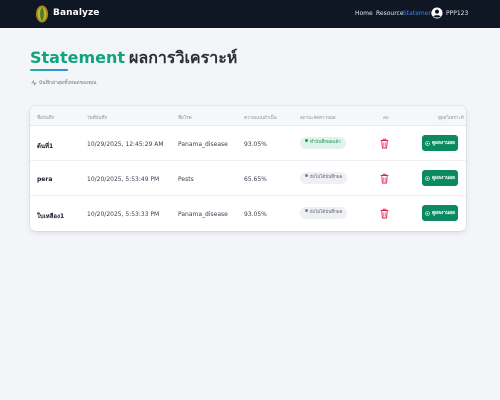 This screenshot has width=500, height=400. What do you see at coordinates (185, 118) in the screenshot?
I see `column-header-disease: ชื่อโรค` at bounding box center [185, 118].